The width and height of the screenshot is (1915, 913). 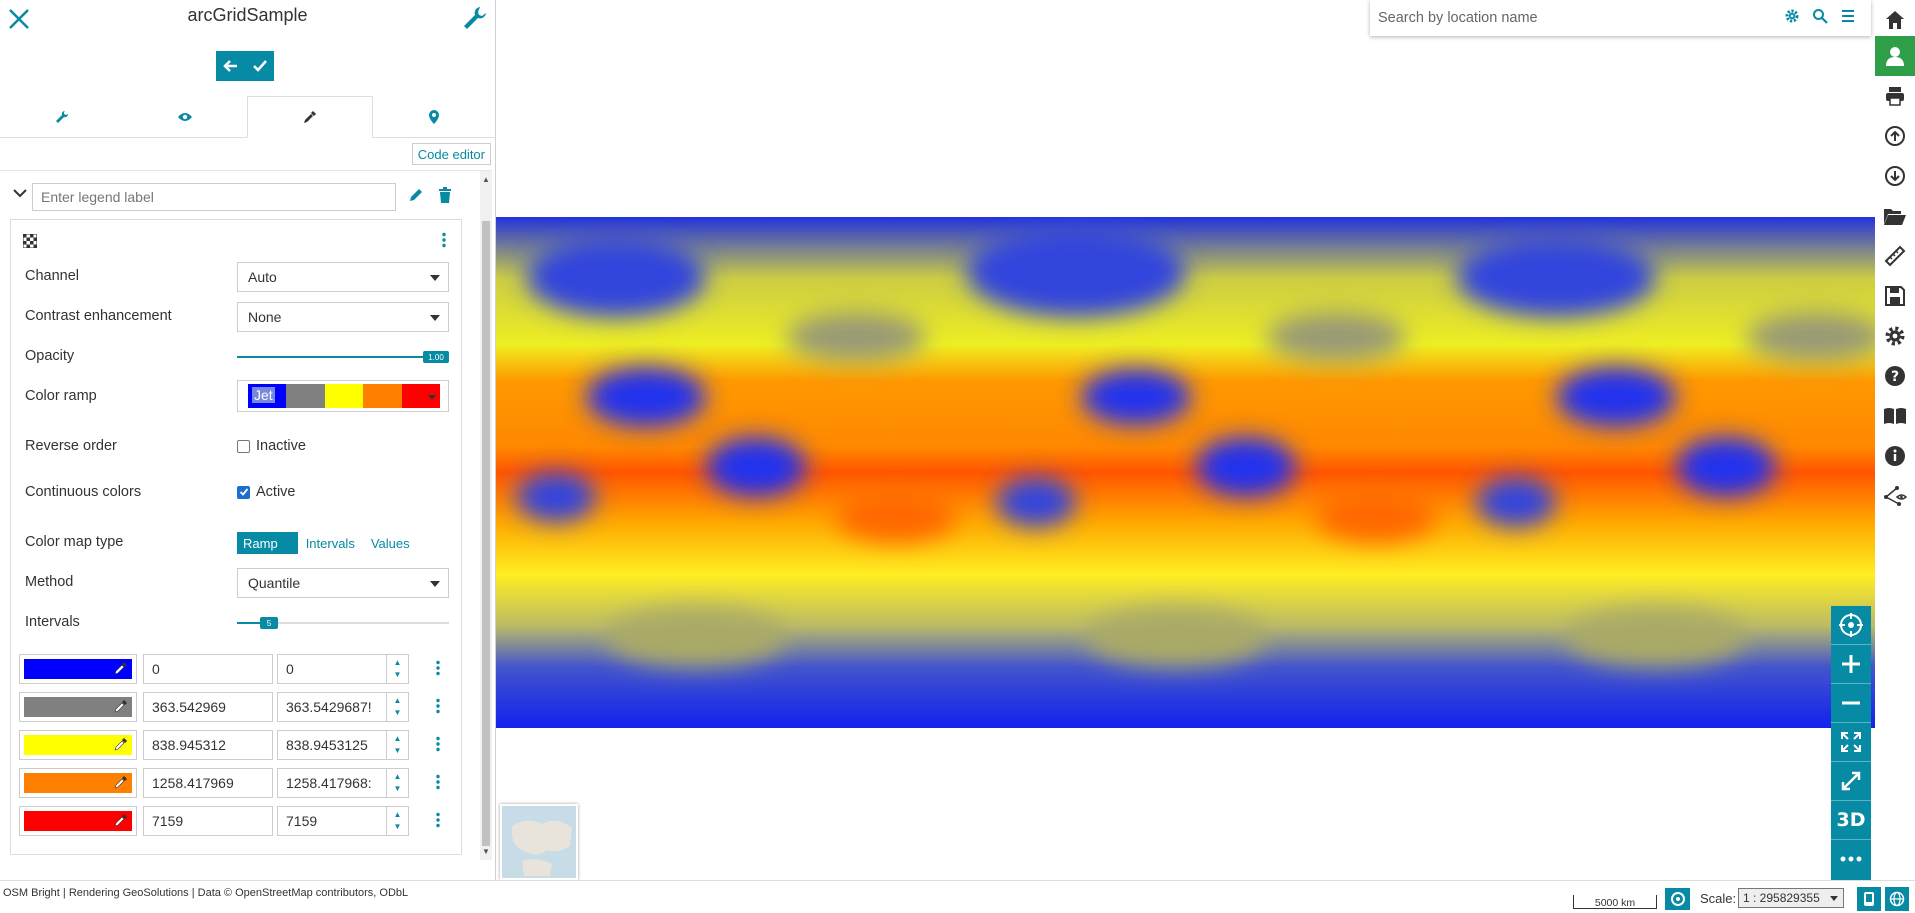 I want to click on continuous-colors-checkbox: Active, so click(x=266, y=492).